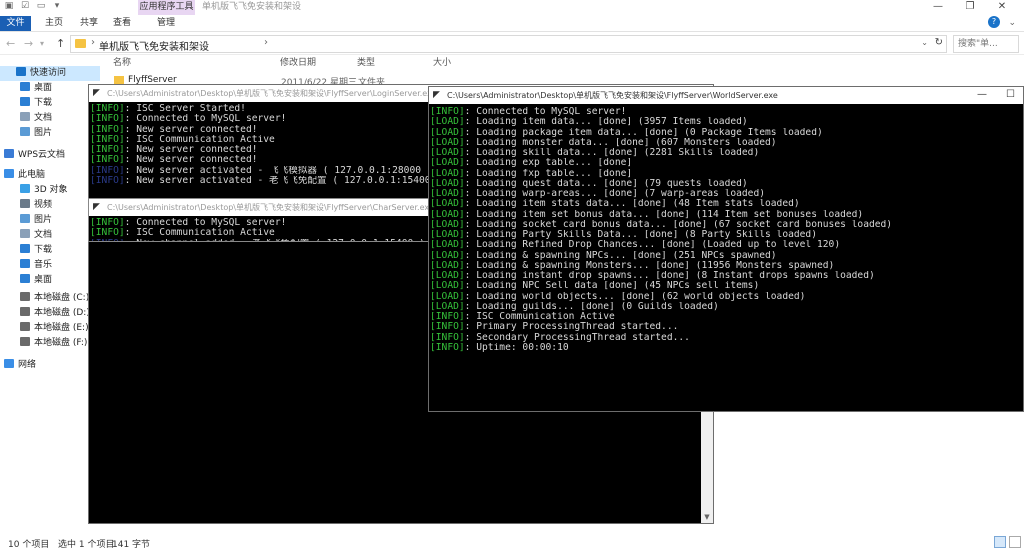 The height and width of the screenshot is (556, 1024). Describe the element at coordinates (205, 119) in the screenshot. I see `log-message: : Connected to MySQL server!` at that location.